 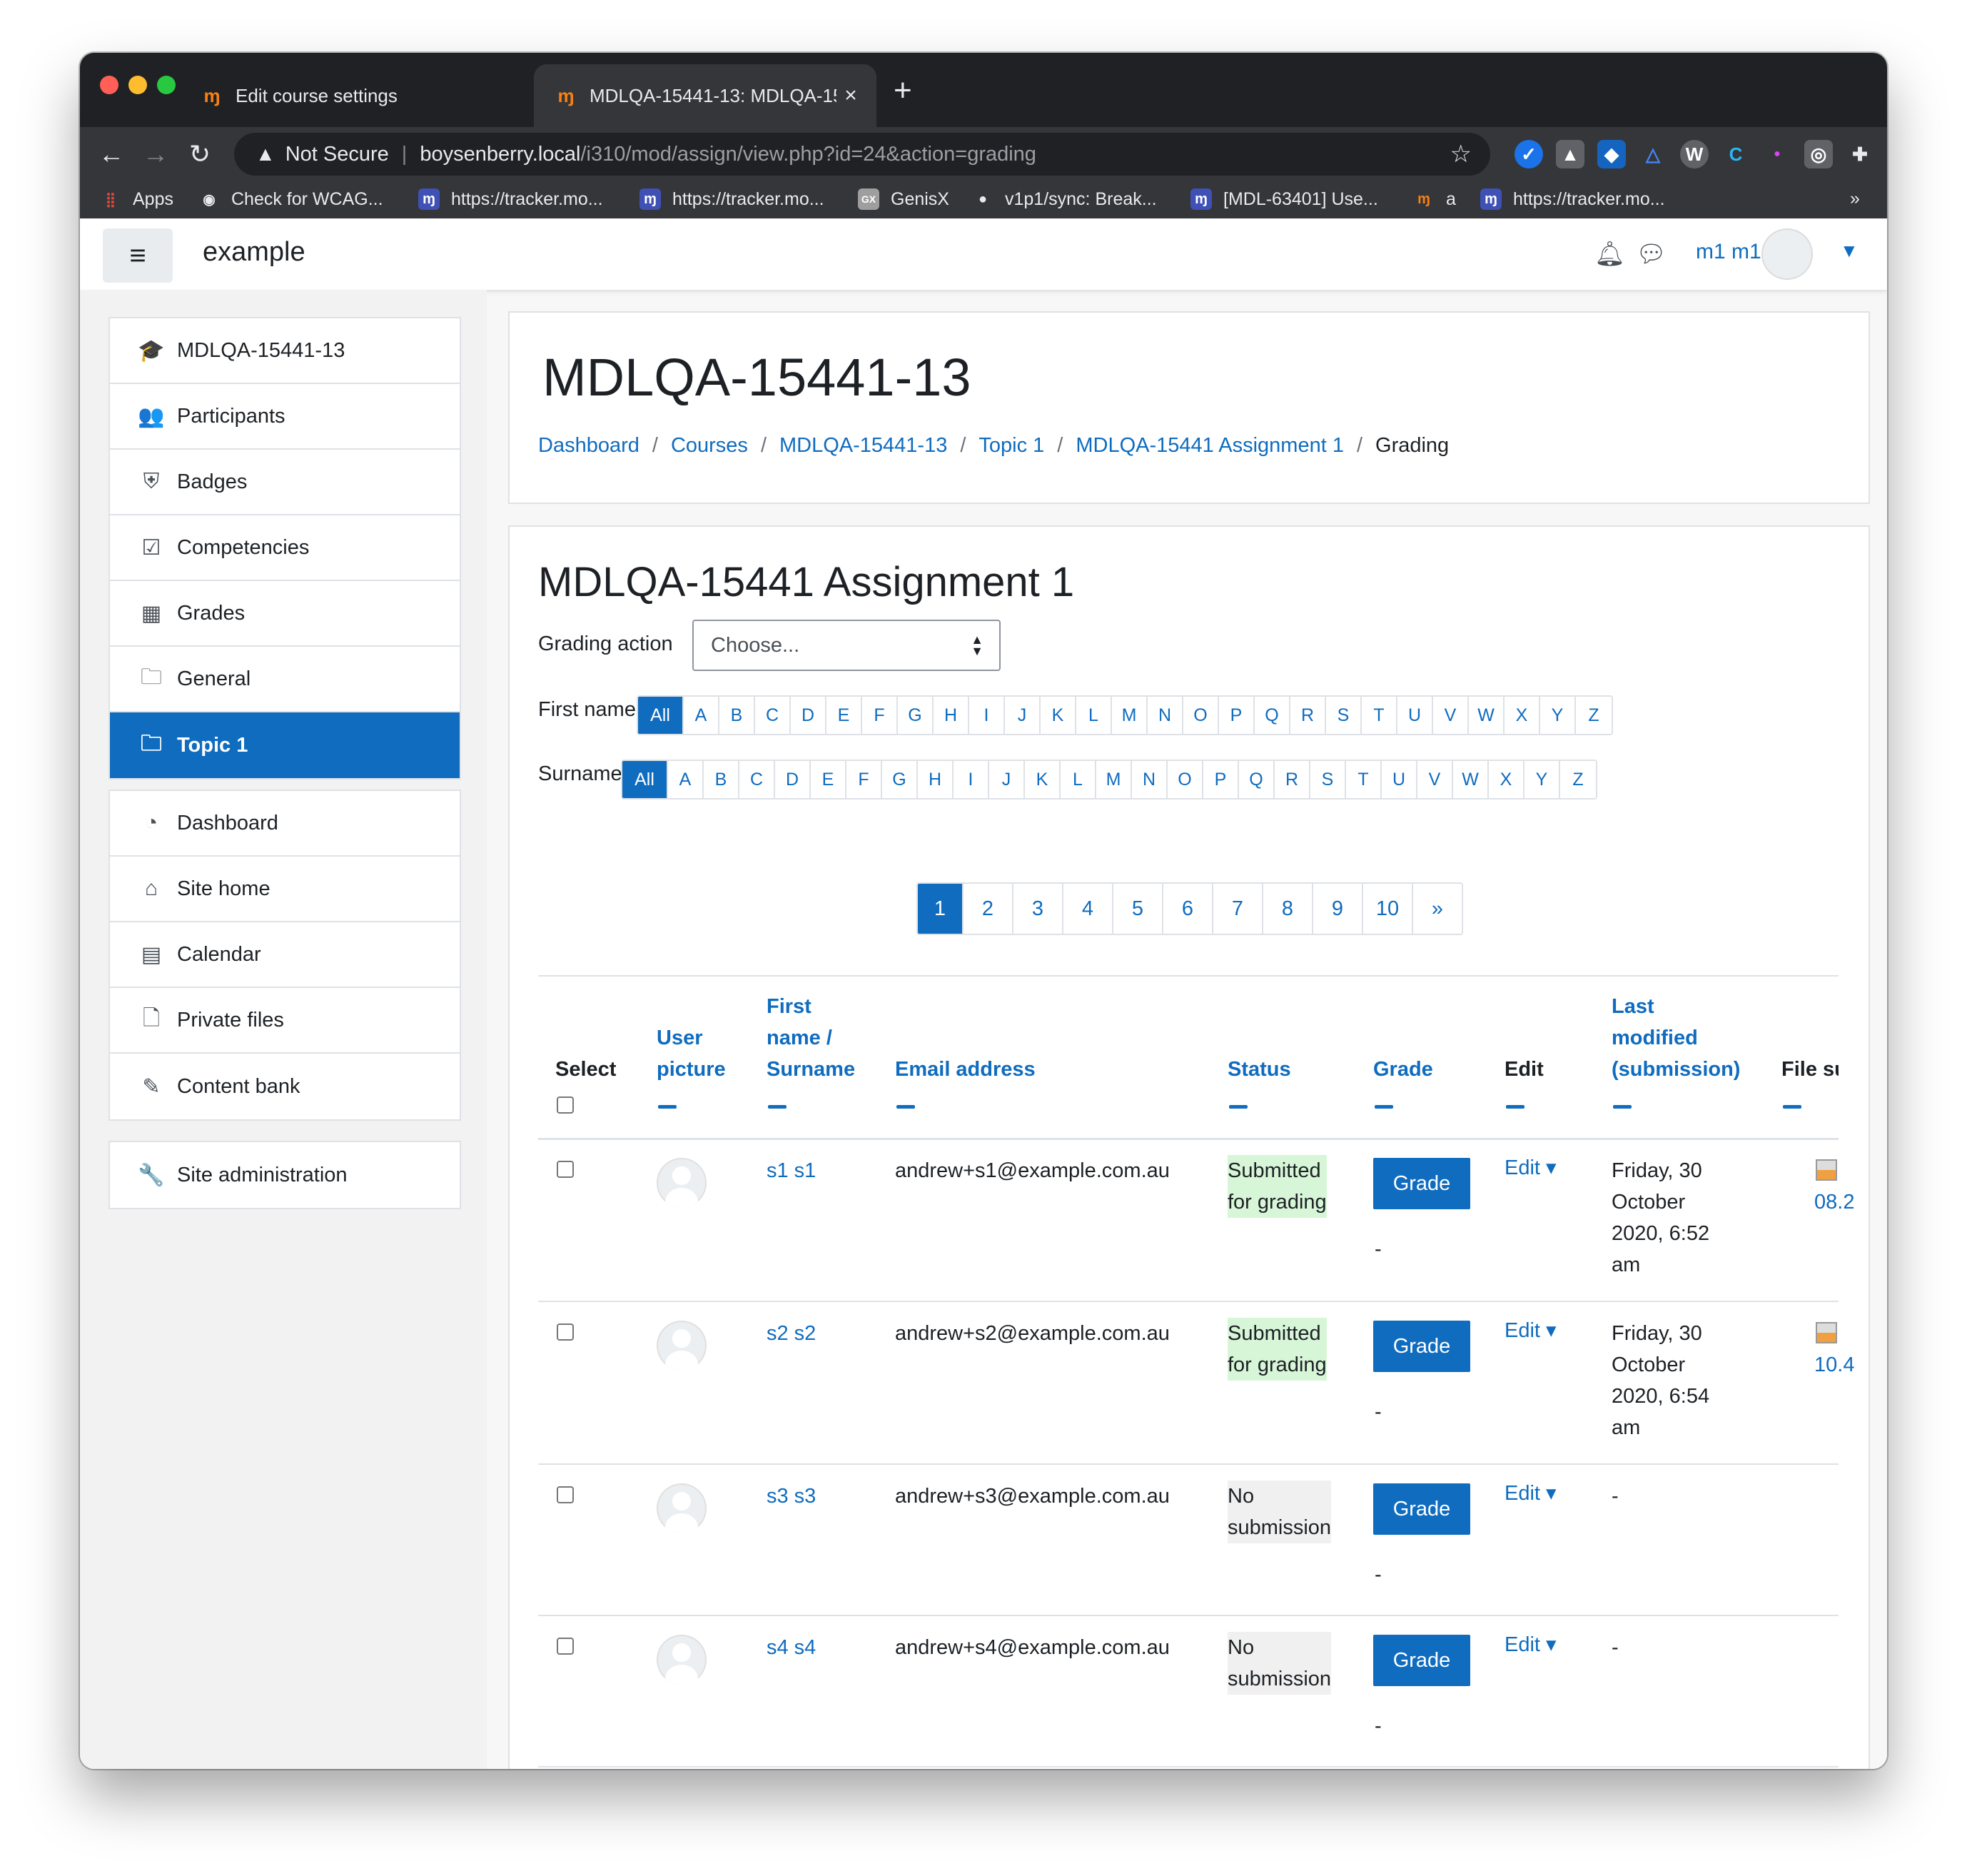 What do you see at coordinates (1188, 909) in the screenshot?
I see `page-link: 6` at bounding box center [1188, 909].